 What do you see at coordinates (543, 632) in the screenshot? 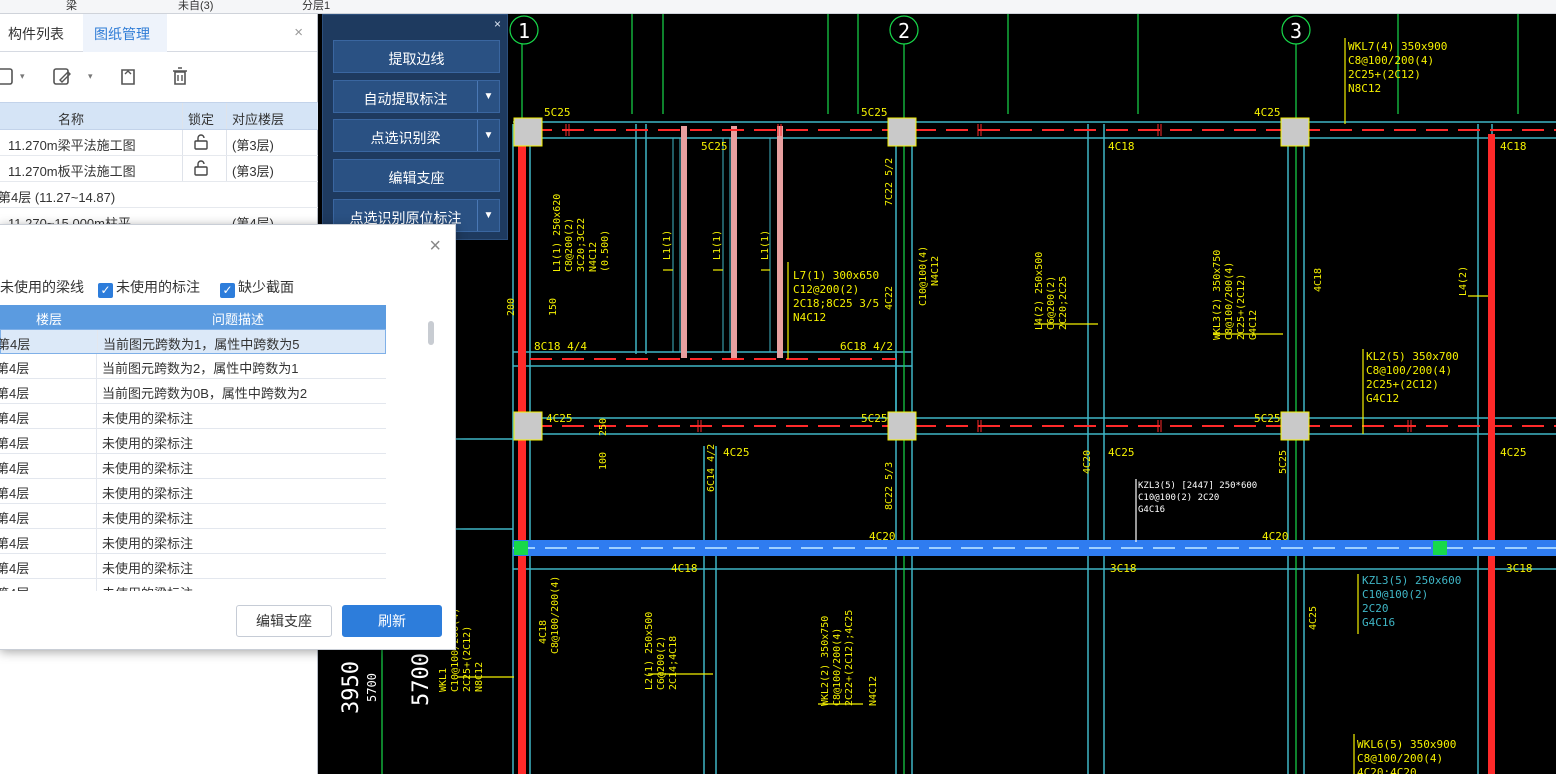
I see `v-4c18b: 4C18` at bounding box center [543, 632].